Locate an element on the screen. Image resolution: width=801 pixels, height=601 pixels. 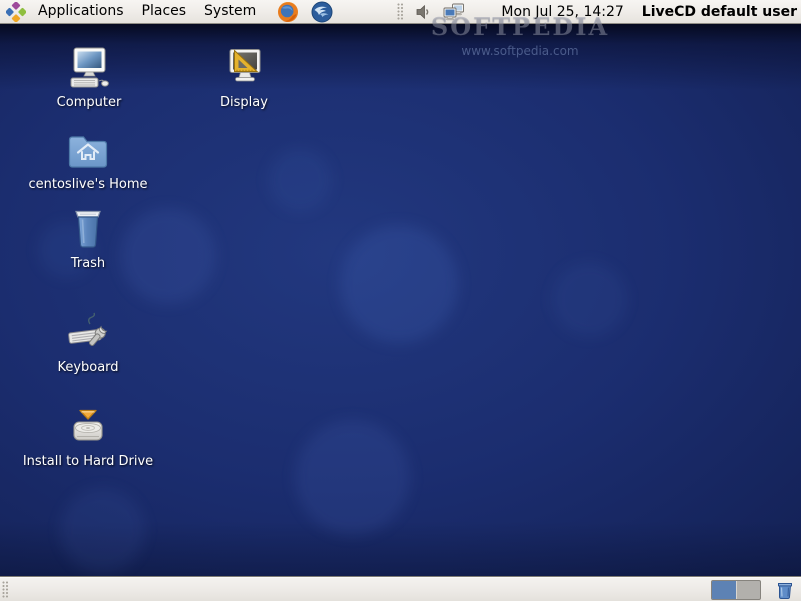
menu-system: System is located at coordinates (230, 12).